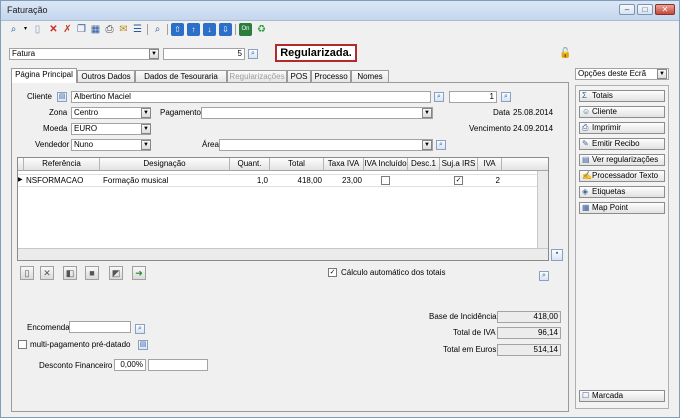 Image resolution: width=680 pixels, height=418 pixels. What do you see at coordinates (665, 9) in the screenshot?
I see `close-button: ✕` at bounding box center [665, 9].